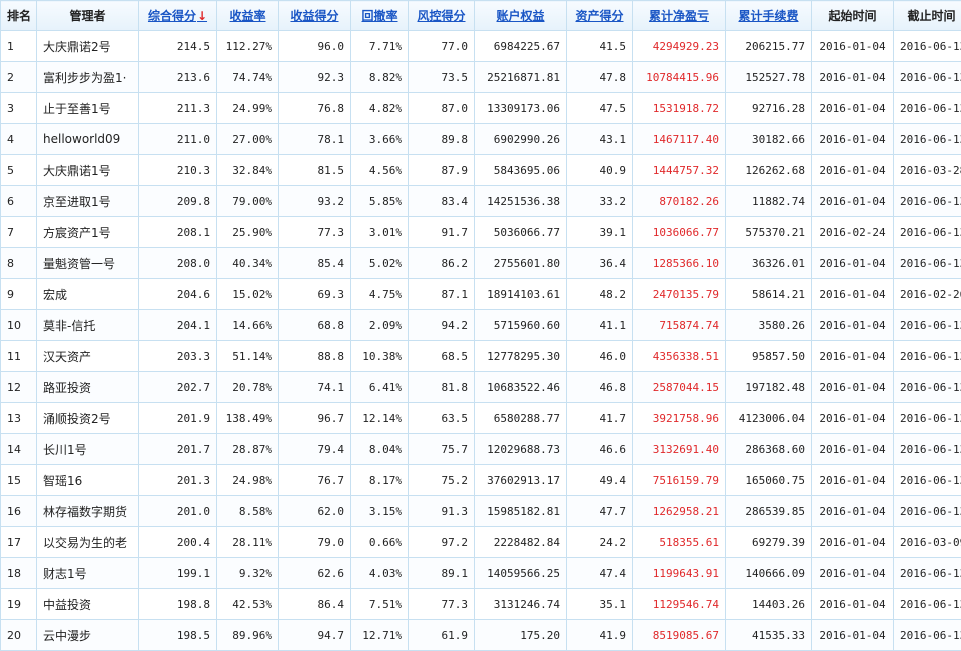 Image resolution: width=961 pixels, height=651 pixels. I want to click on cell-net-profit: 8519085.67, so click(679, 635).